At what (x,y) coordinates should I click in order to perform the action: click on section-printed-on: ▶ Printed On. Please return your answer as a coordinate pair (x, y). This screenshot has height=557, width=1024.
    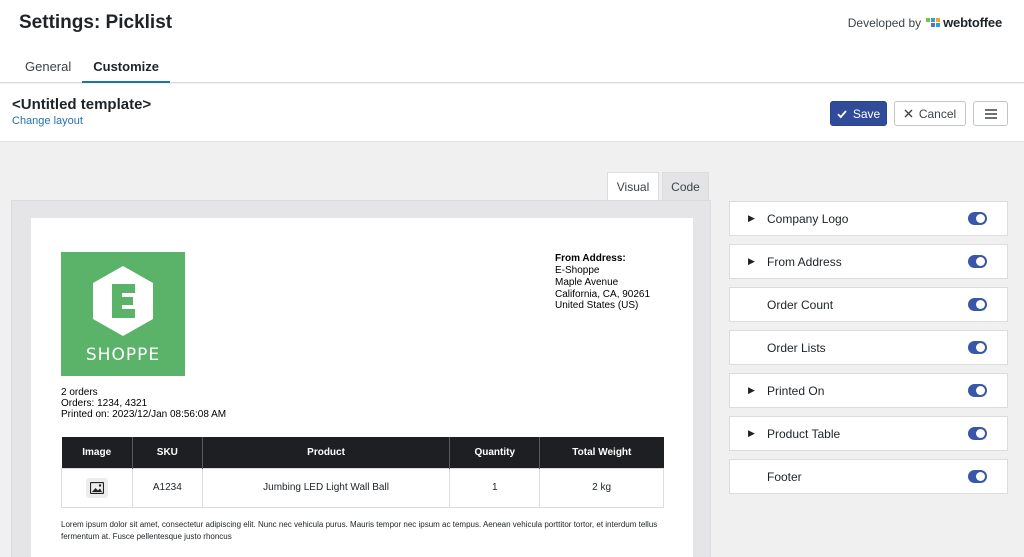
    Looking at the image, I should click on (868, 390).